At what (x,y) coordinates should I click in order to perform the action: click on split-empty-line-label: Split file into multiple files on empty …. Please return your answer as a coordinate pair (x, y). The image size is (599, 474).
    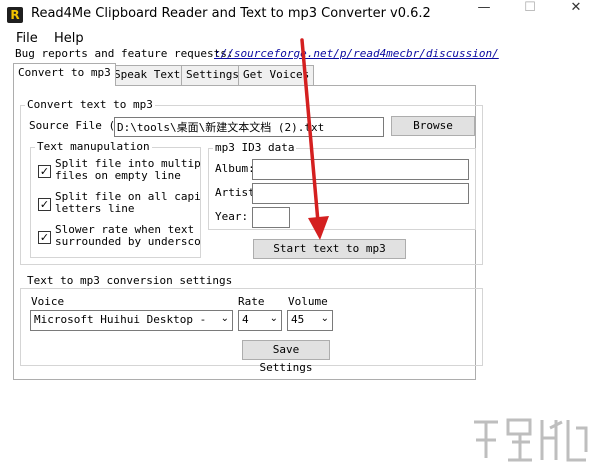
    Looking at the image, I should click on (128, 170).